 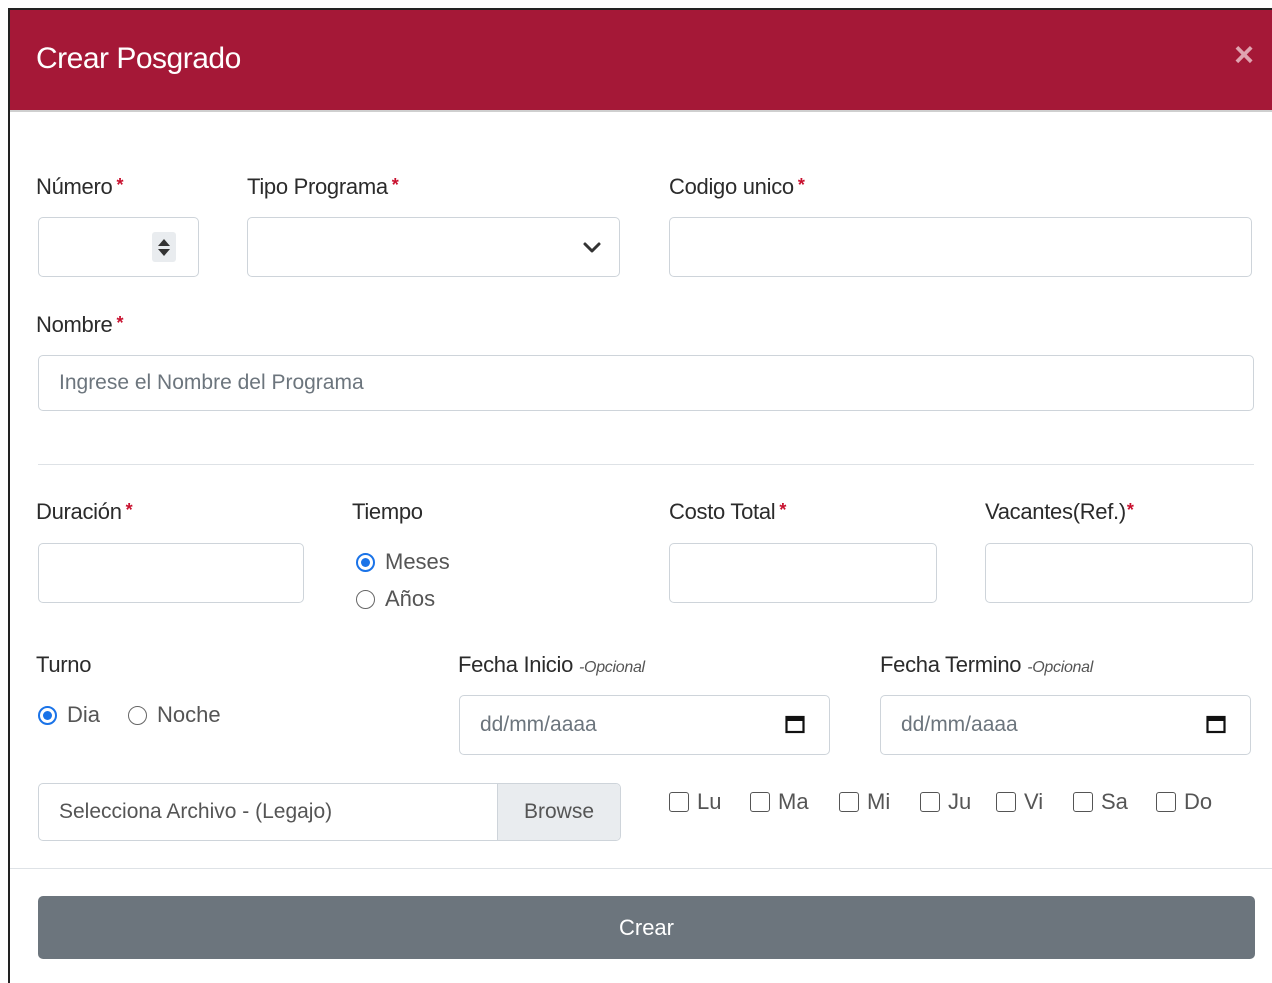 I want to click on tiempo-radio-meses: Meses, so click(x=403, y=562).